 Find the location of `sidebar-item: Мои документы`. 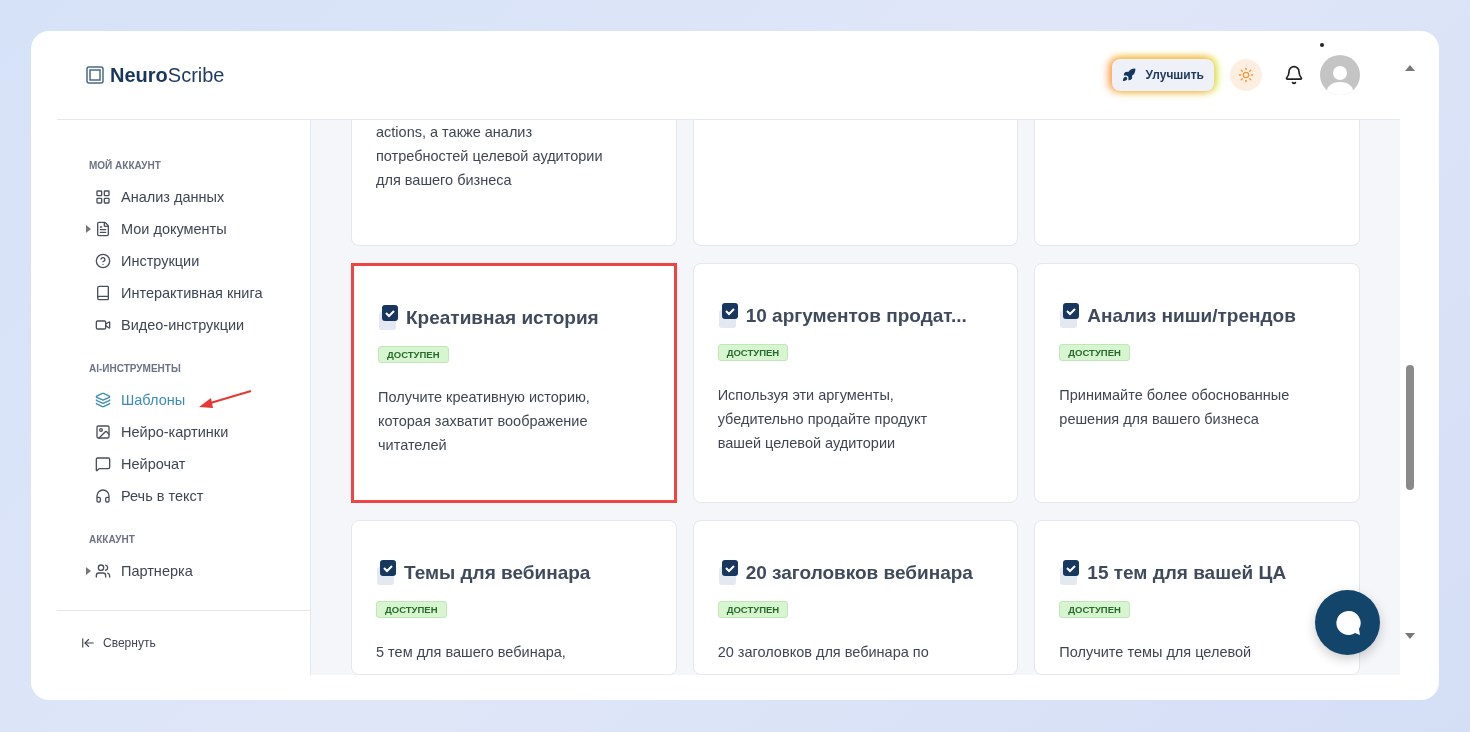

sidebar-item: Мои документы is located at coordinates (199, 229).